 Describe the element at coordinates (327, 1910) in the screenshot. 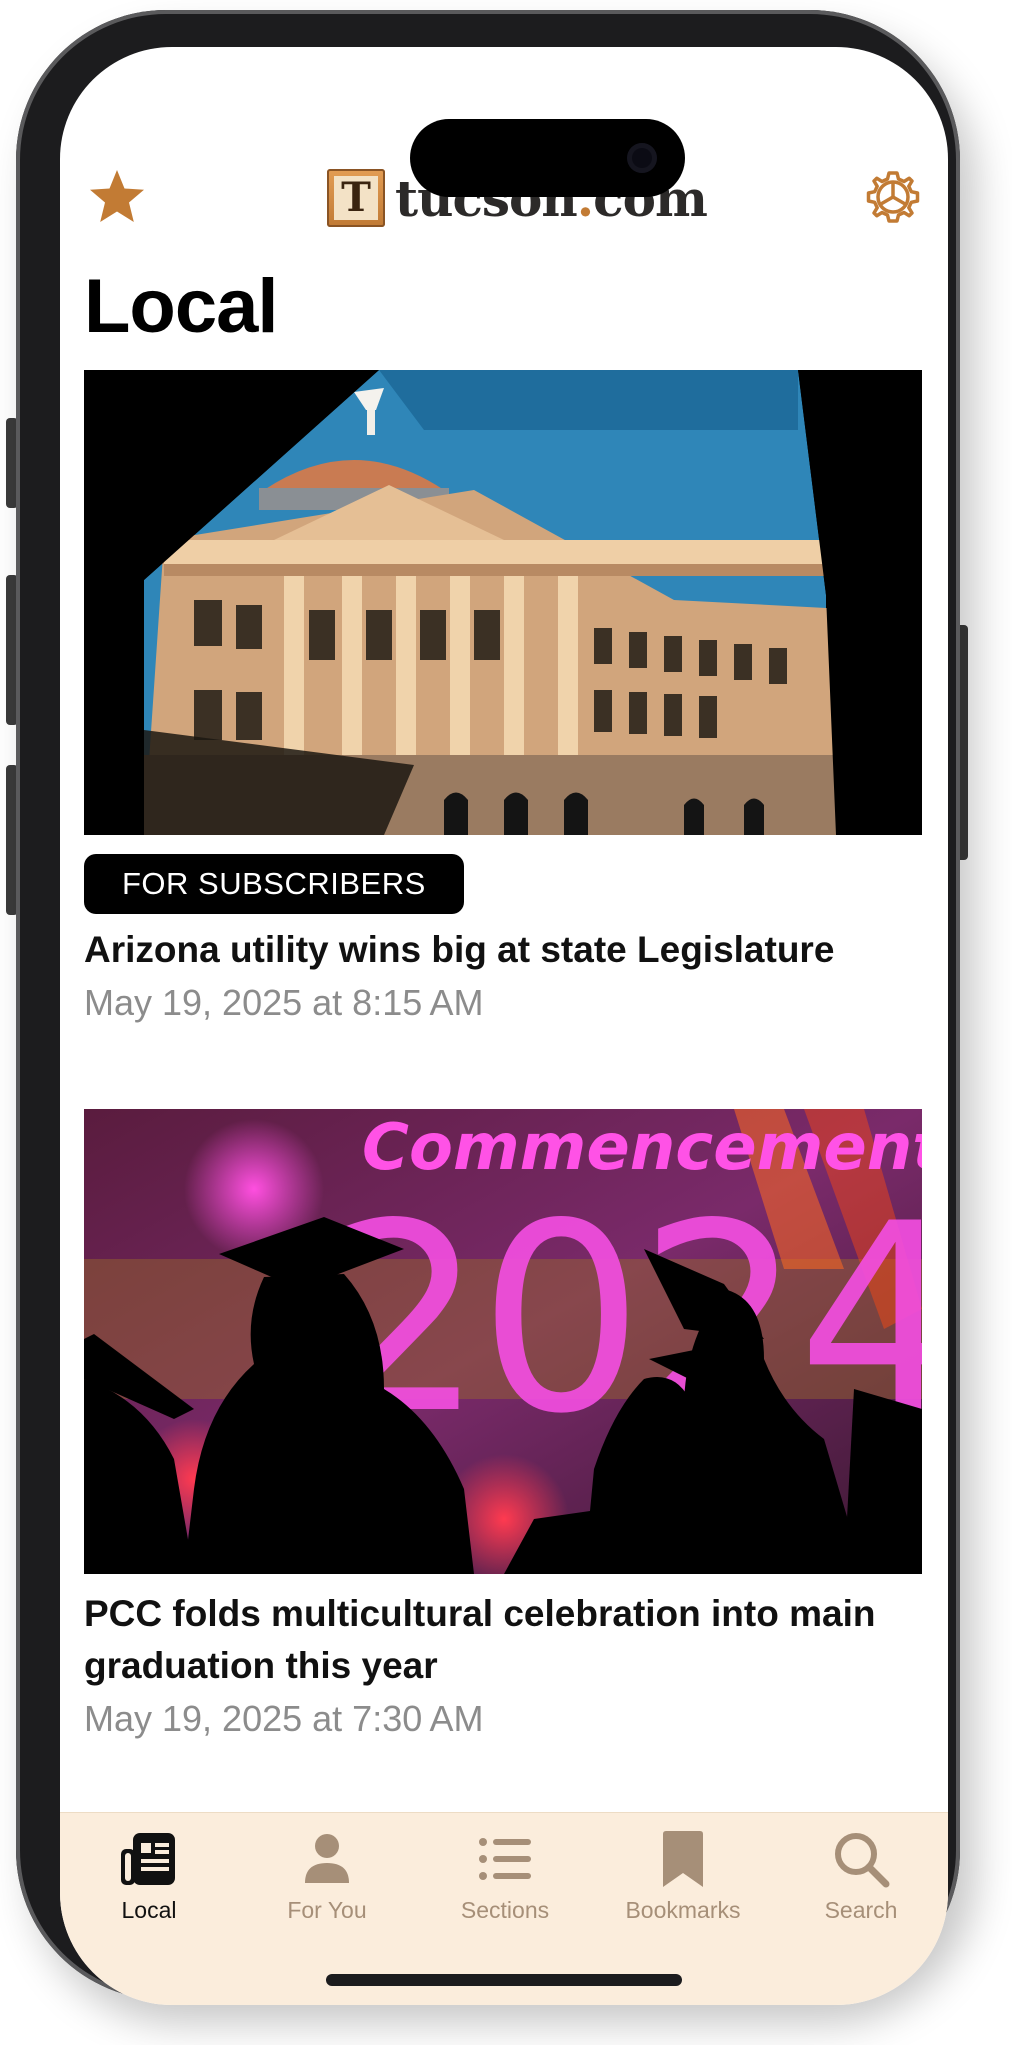

I see `tab-label: For You` at that location.